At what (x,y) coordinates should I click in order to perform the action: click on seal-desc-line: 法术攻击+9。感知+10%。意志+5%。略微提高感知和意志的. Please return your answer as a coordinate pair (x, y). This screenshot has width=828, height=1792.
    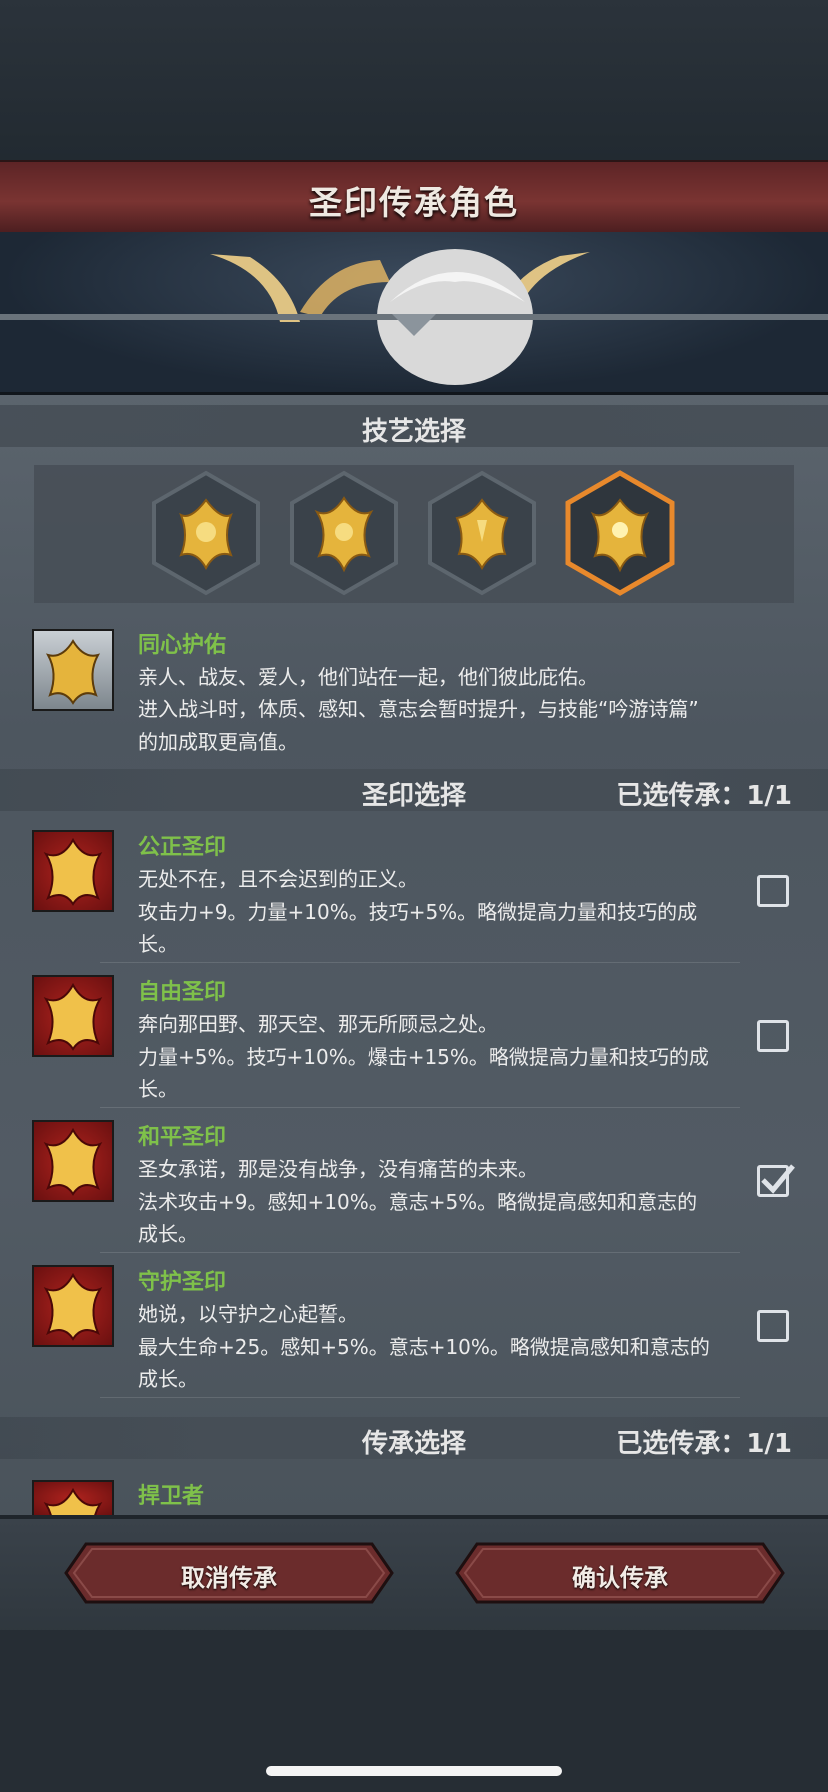
    Looking at the image, I should click on (418, 1202).